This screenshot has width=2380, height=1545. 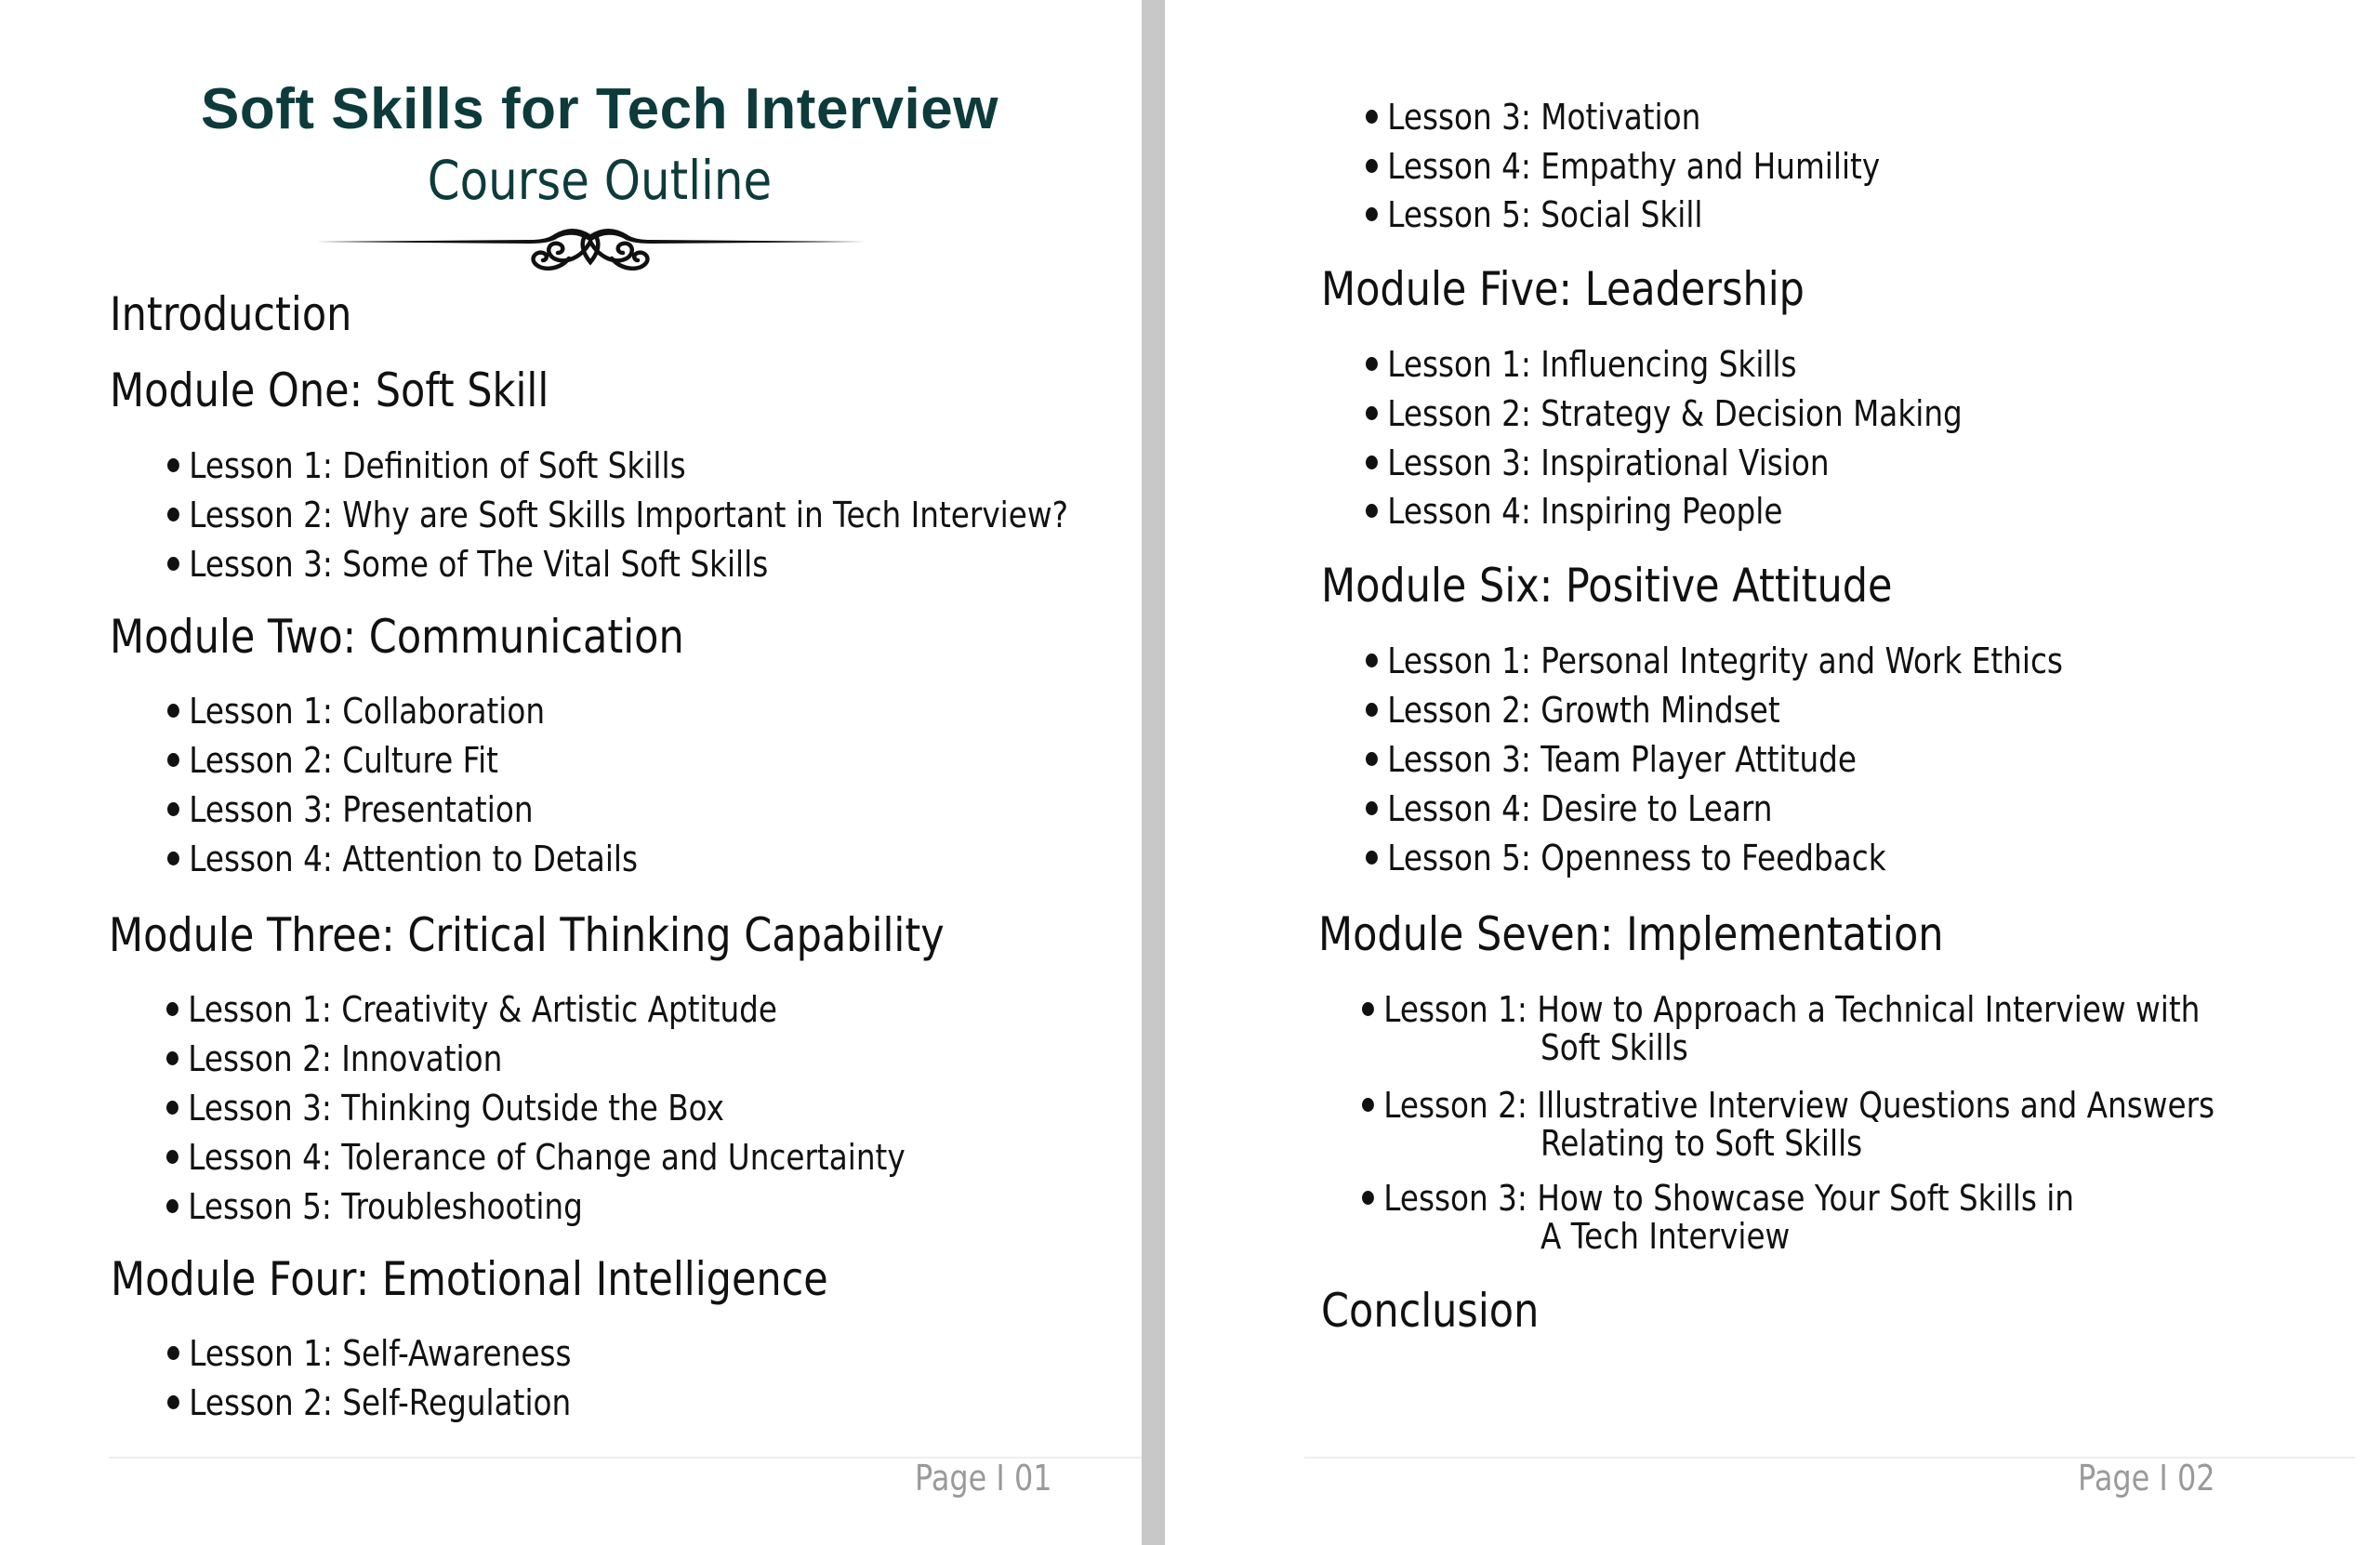 What do you see at coordinates (1607, 586) in the screenshot?
I see `module-heading: Module Six: Positive Attitude` at bounding box center [1607, 586].